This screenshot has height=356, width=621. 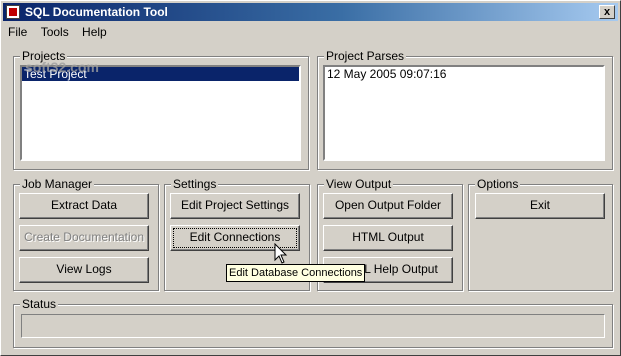 I want to click on app-icon, so click(x=13, y=12).